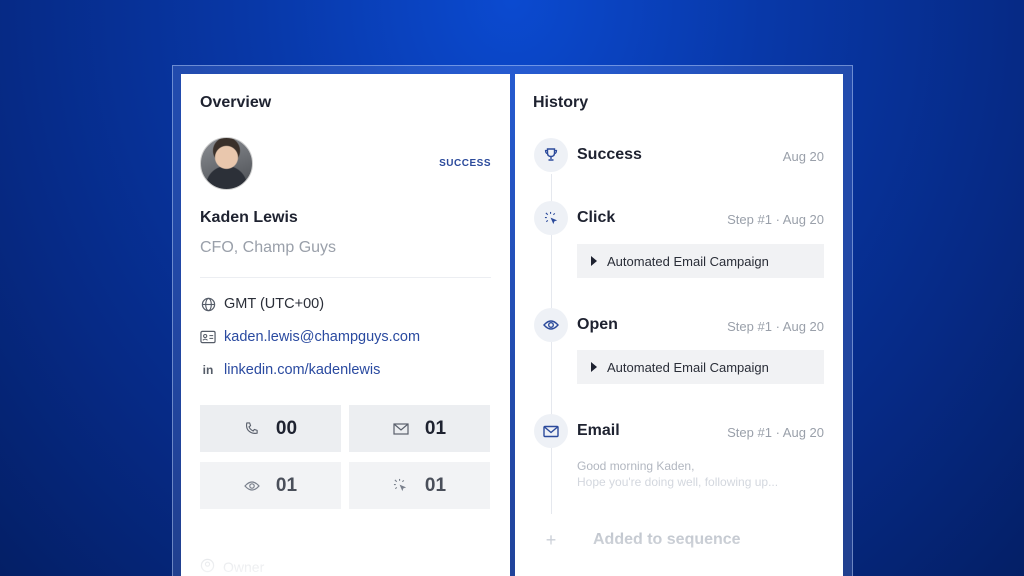 The width and height of the screenshot is (1024, 576). Describe the element at coordinates (465, 163) in the screenshot. I see `status-badge: SUCCESS` at that location.